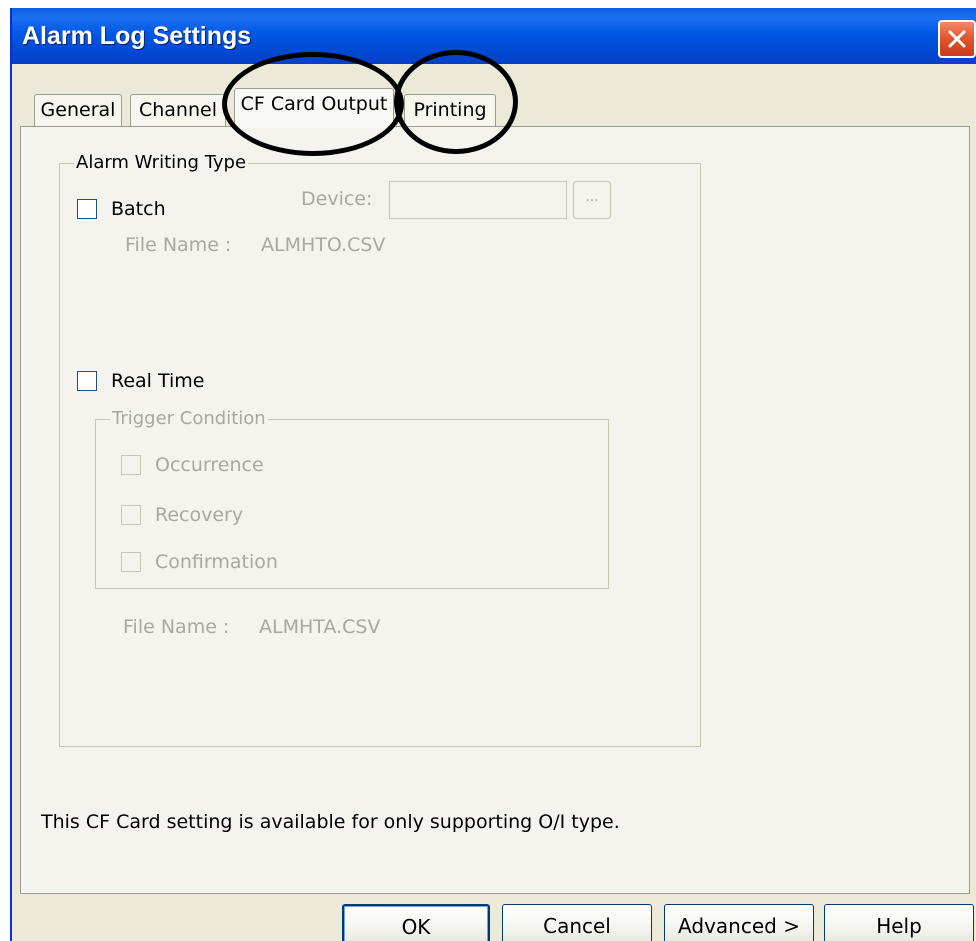  What do you see at coordinates (337, 199) in the screenshot?
I see `device-label: Device:` at bounding box center [337, 199].